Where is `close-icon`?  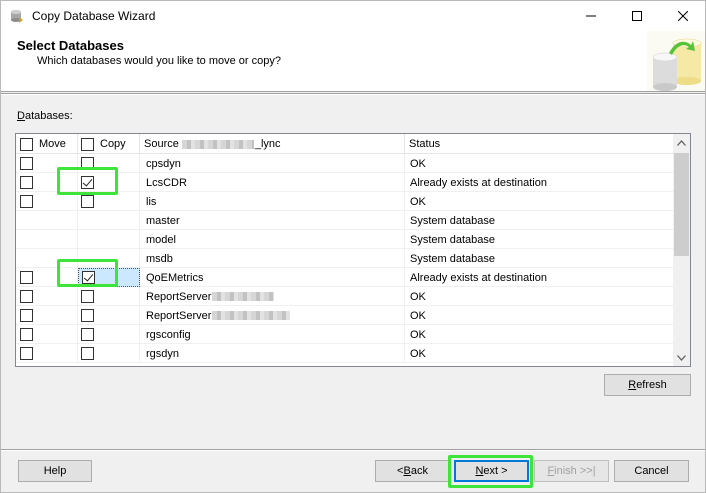 close-icon is located at coordinates (683, 16).